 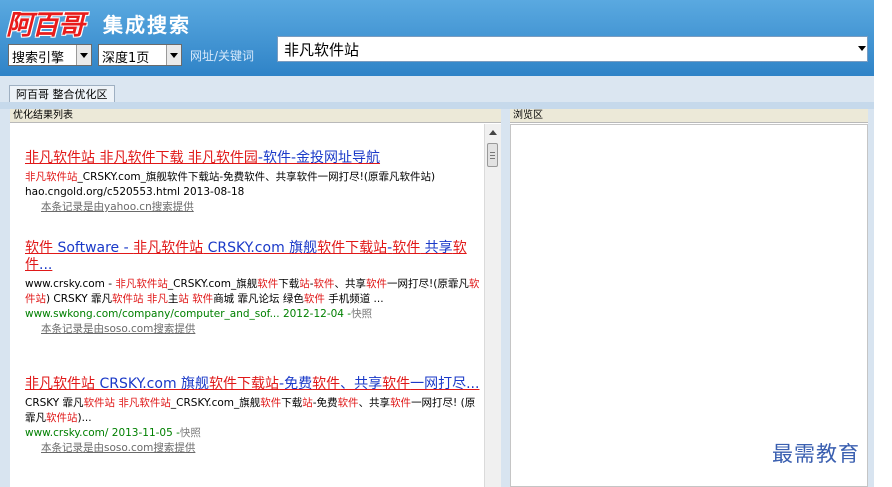 I want to click on result-source: 本条记录是由yahoo.cn搜索提供, so click(x=230, y=207).